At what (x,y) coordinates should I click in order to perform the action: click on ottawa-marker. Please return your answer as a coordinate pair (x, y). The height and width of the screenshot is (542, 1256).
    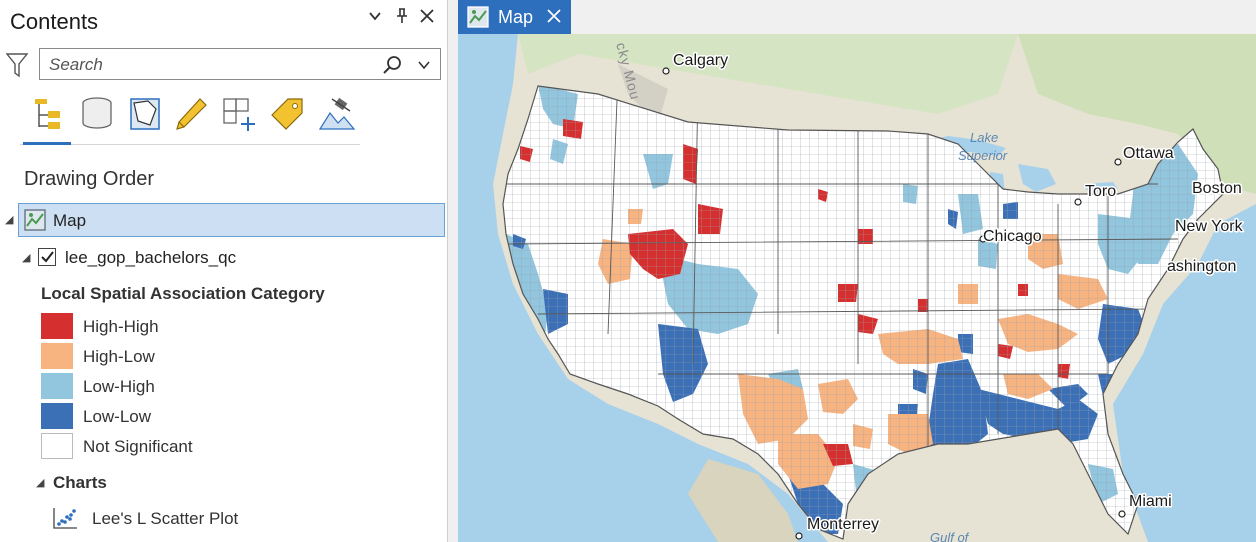
    Looking at the image, I should click on (1118, 162).